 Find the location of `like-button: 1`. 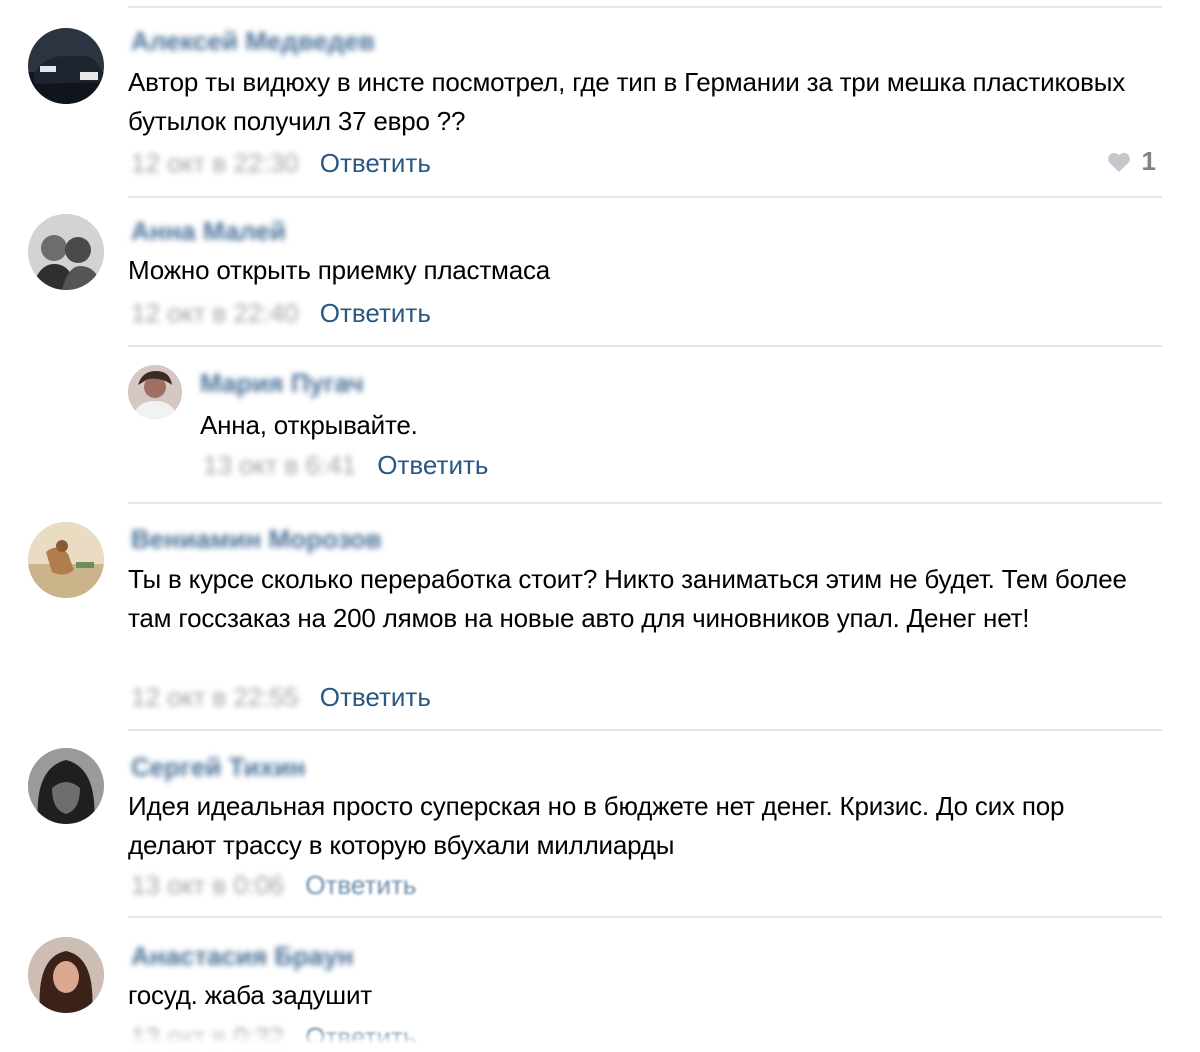

like-button: 1 is located at coordinates (1131, 161).